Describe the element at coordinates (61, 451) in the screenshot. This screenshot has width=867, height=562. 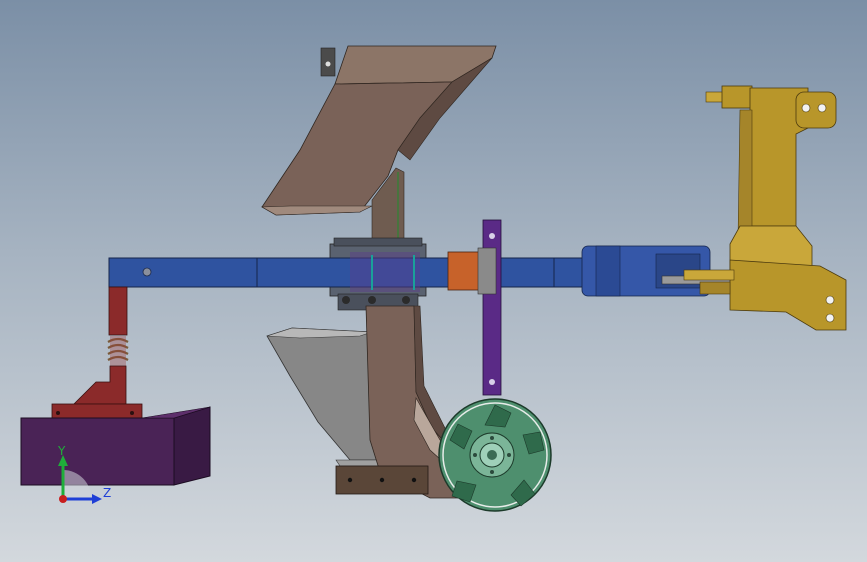
I see `y-axis-label: Y` at that location.